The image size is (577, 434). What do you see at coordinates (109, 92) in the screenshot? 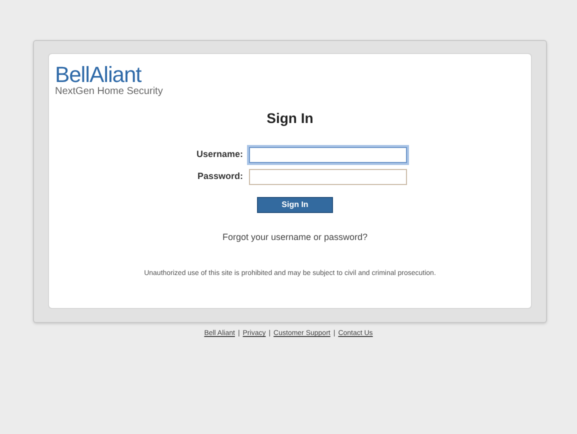
I see `logo-tagline: NextGen Home Security` at bounding box center [109, 92].